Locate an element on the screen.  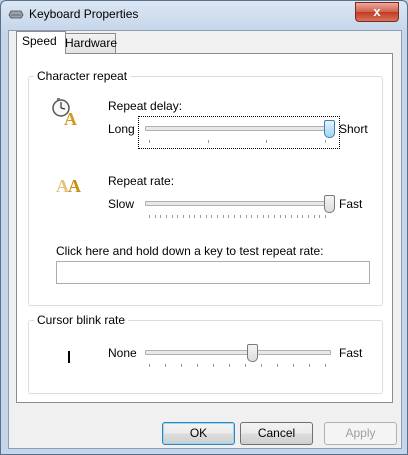
tab-speed-label: Speed is located at coordinates (39, 41).